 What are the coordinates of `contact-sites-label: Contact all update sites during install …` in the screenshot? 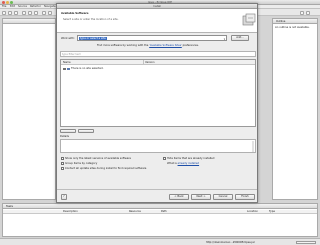 It's located at (106, 168).